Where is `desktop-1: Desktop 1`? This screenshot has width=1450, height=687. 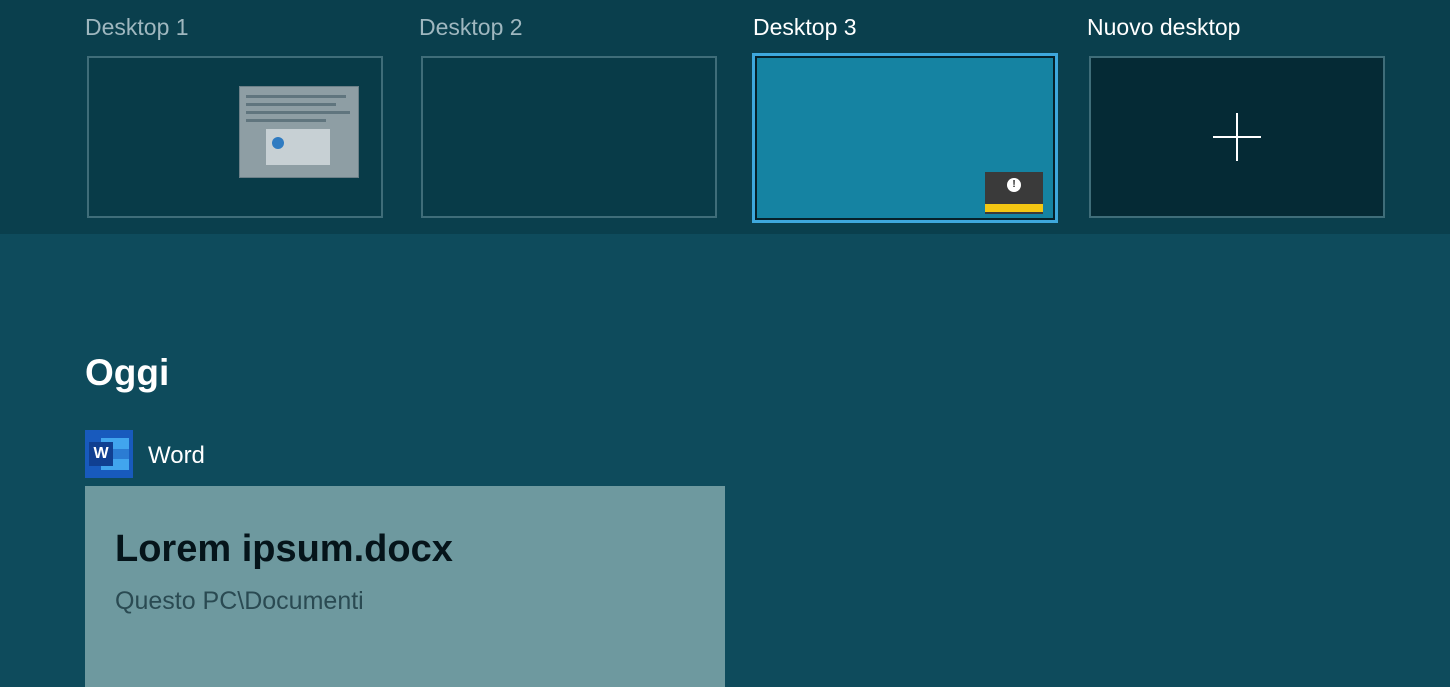
desktop-1: Desktop 1 is located at coordinates (235, 117).